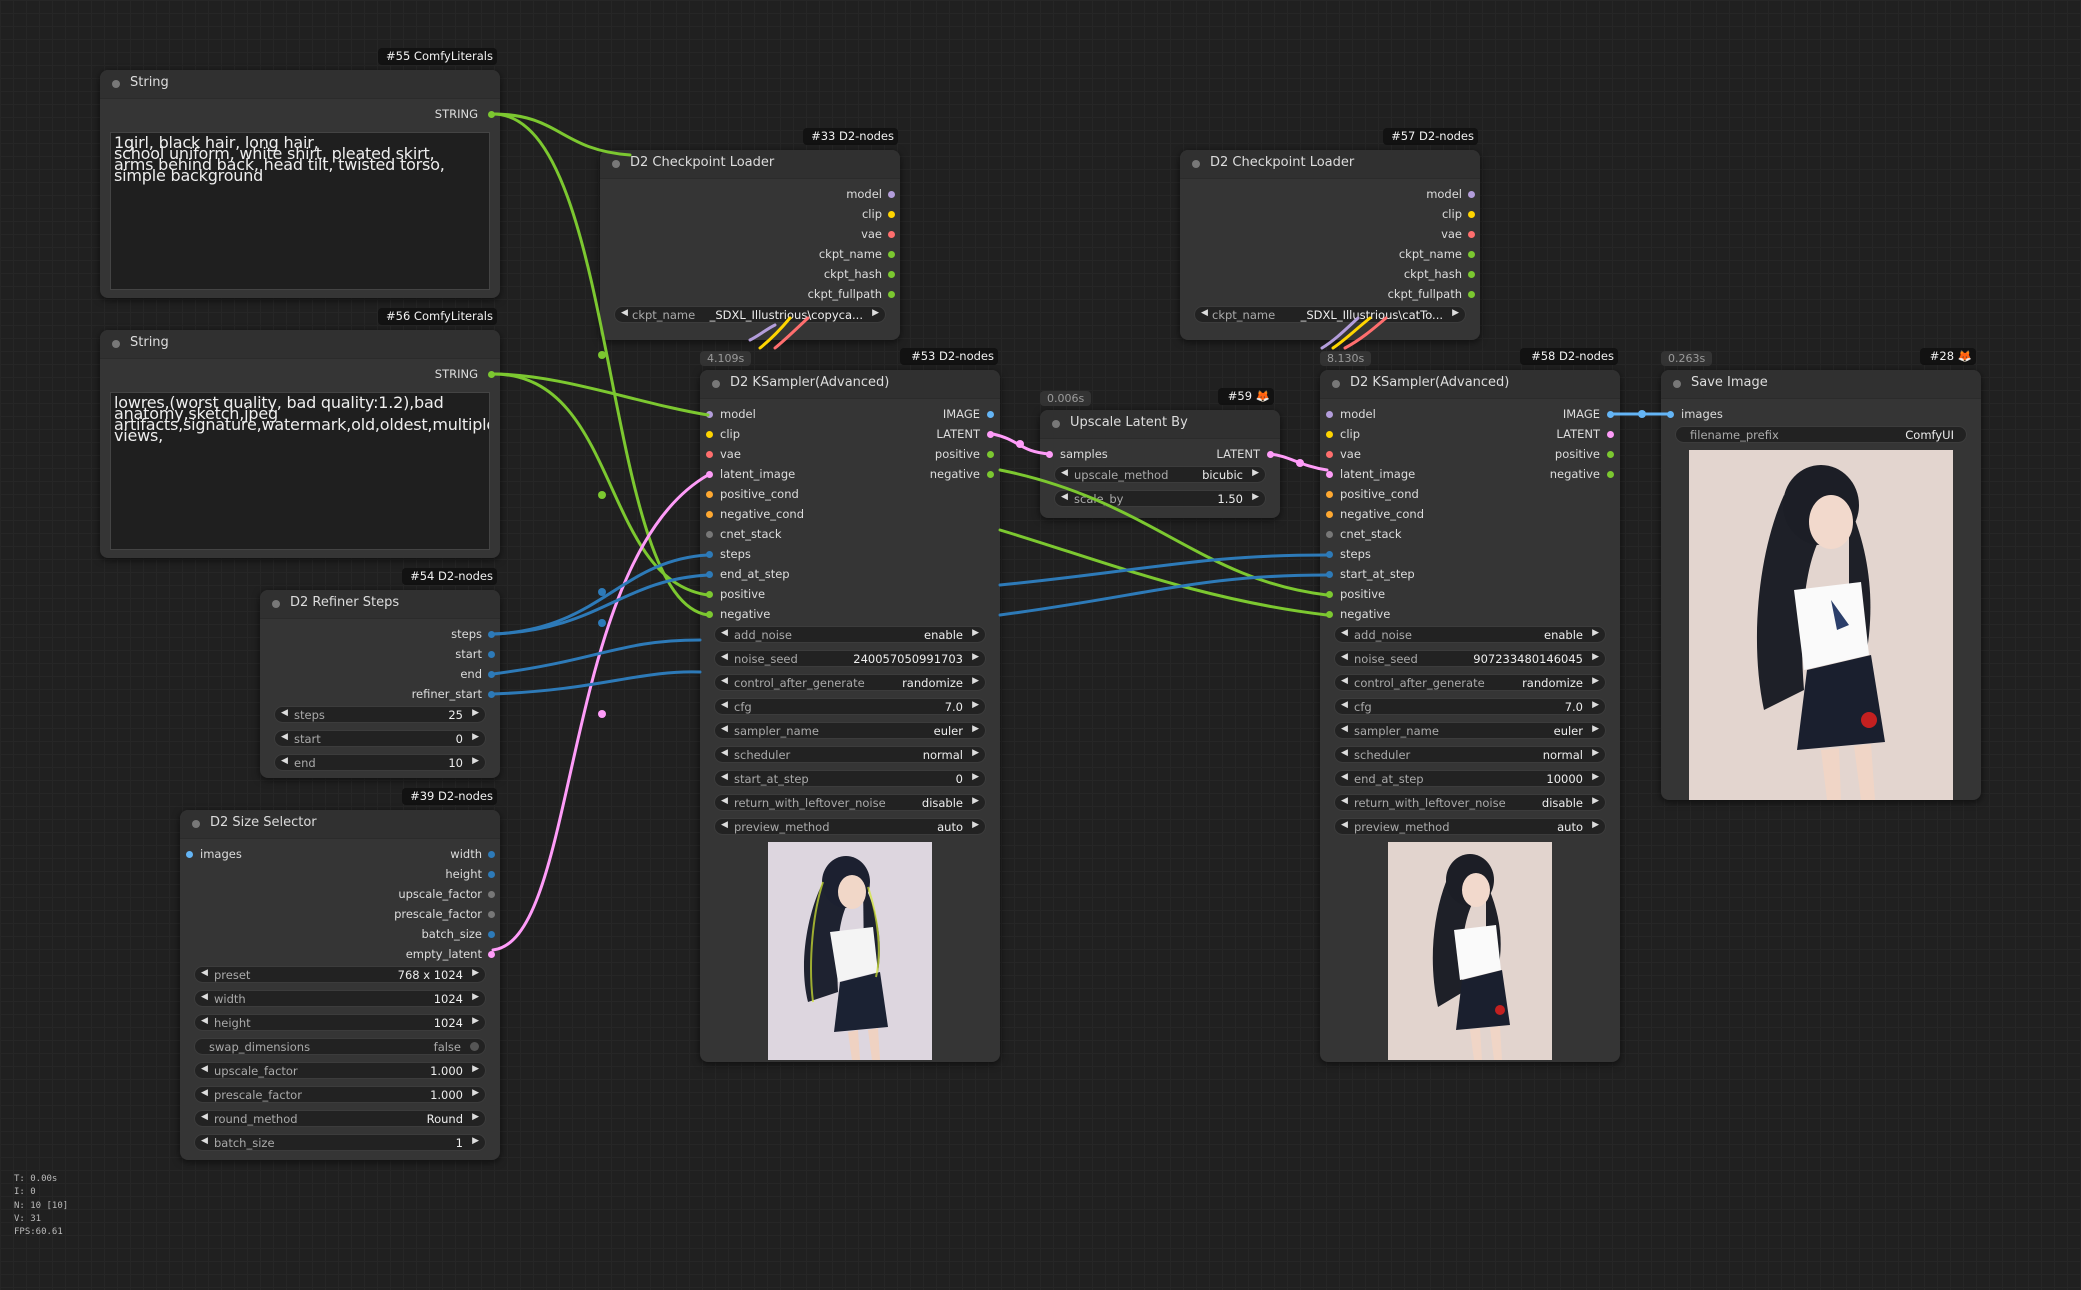 The width and height of the screenshot is (2081, 1290). What do you see at coordinates (850, 730) in the screenshot?
I see `sampler-name-widget: ◀ sampler_name euler ▶` at bounding box center [850, 730].